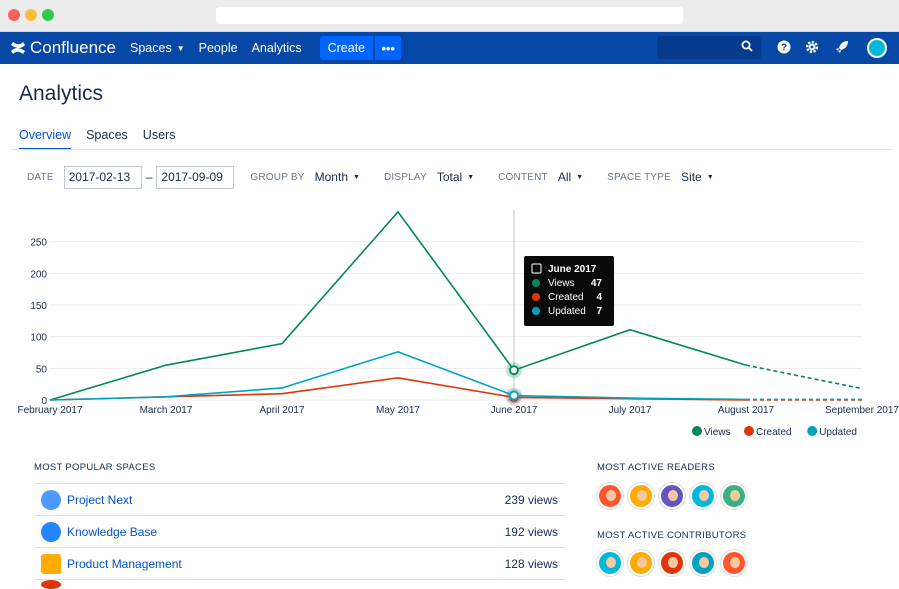  I want to click on tooltip-value: 47, so click(597, 283).